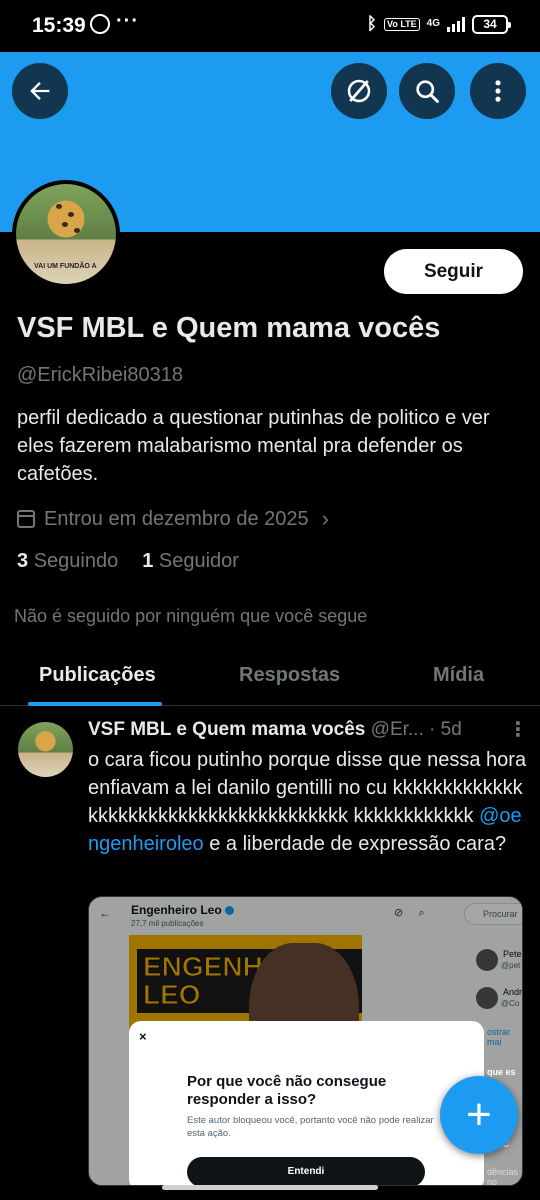  Describe the element at coordinates (458, 675) in the screenshot. I see `tab-midia: Mídia` at that location.